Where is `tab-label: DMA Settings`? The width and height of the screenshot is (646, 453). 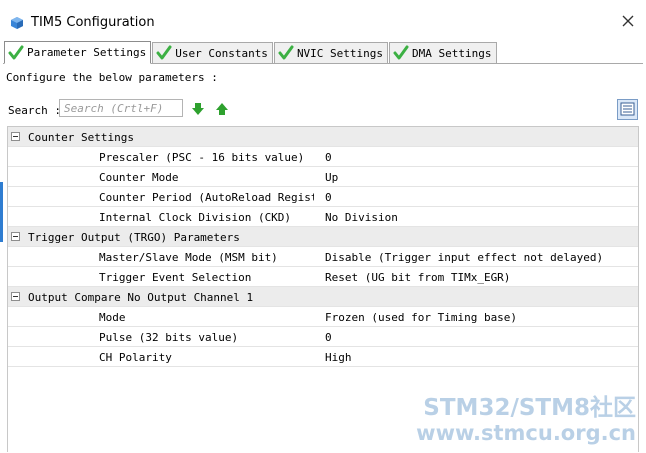
tab-label: DMA Settings is located at coordinates (452, 53).